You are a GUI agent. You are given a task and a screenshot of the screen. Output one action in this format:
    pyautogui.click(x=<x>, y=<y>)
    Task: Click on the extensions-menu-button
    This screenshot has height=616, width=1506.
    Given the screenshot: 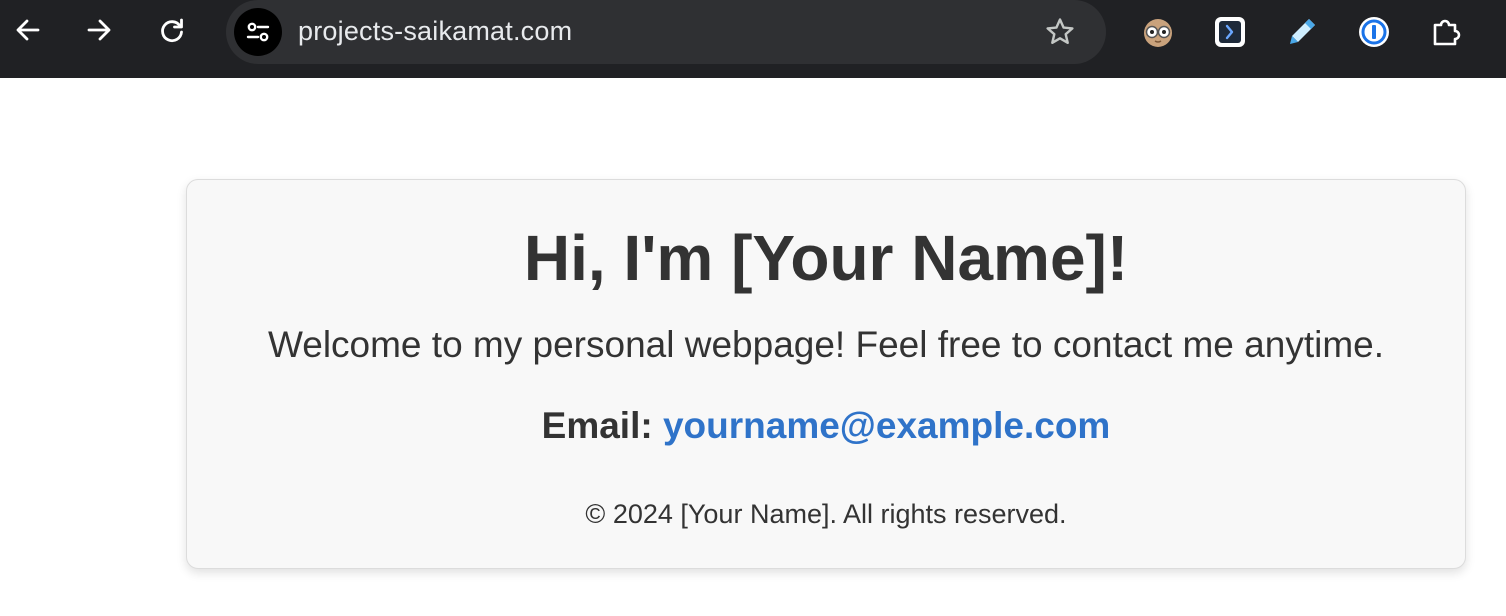 What is the action you would take?
    pyautogui.click(x=1446, y=32)
    